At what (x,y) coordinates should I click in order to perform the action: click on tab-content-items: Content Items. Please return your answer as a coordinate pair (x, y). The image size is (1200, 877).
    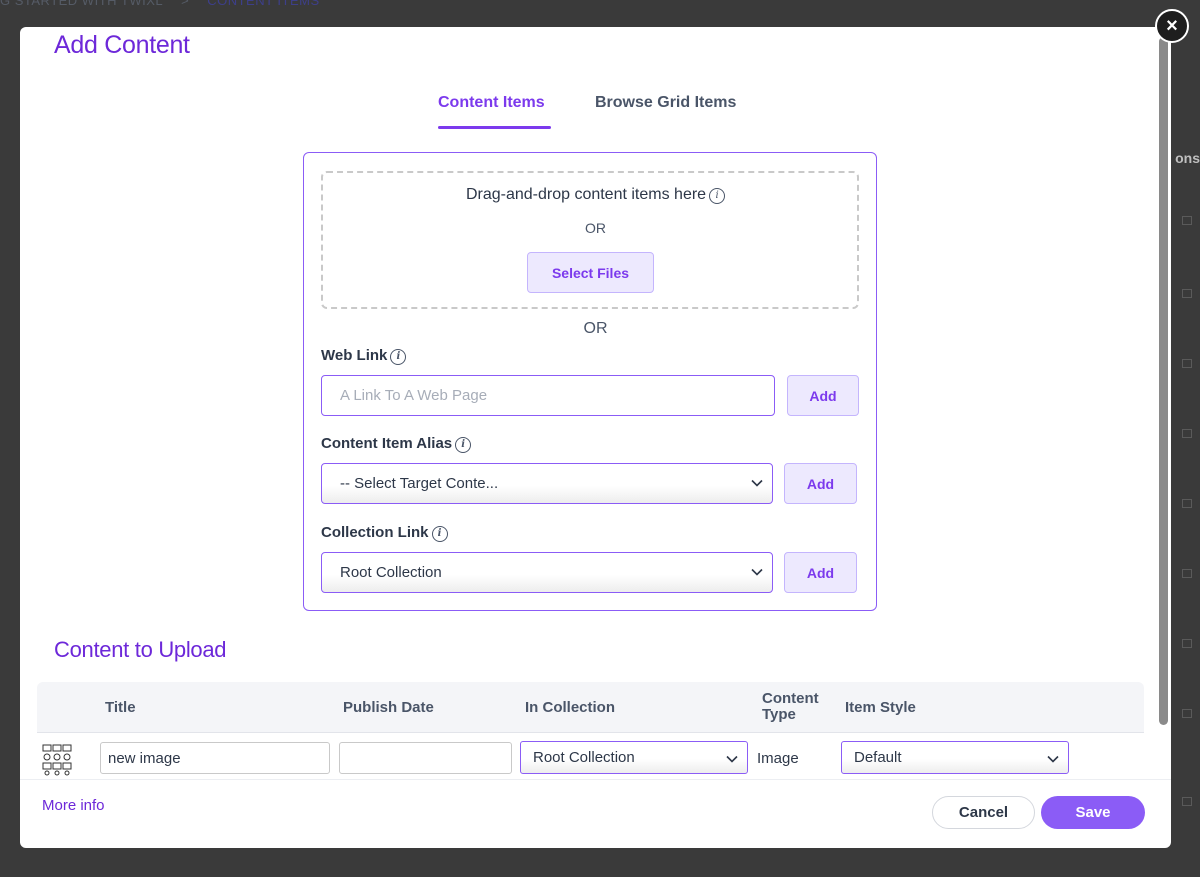
    Looking at the image, I should click on (491, 103).